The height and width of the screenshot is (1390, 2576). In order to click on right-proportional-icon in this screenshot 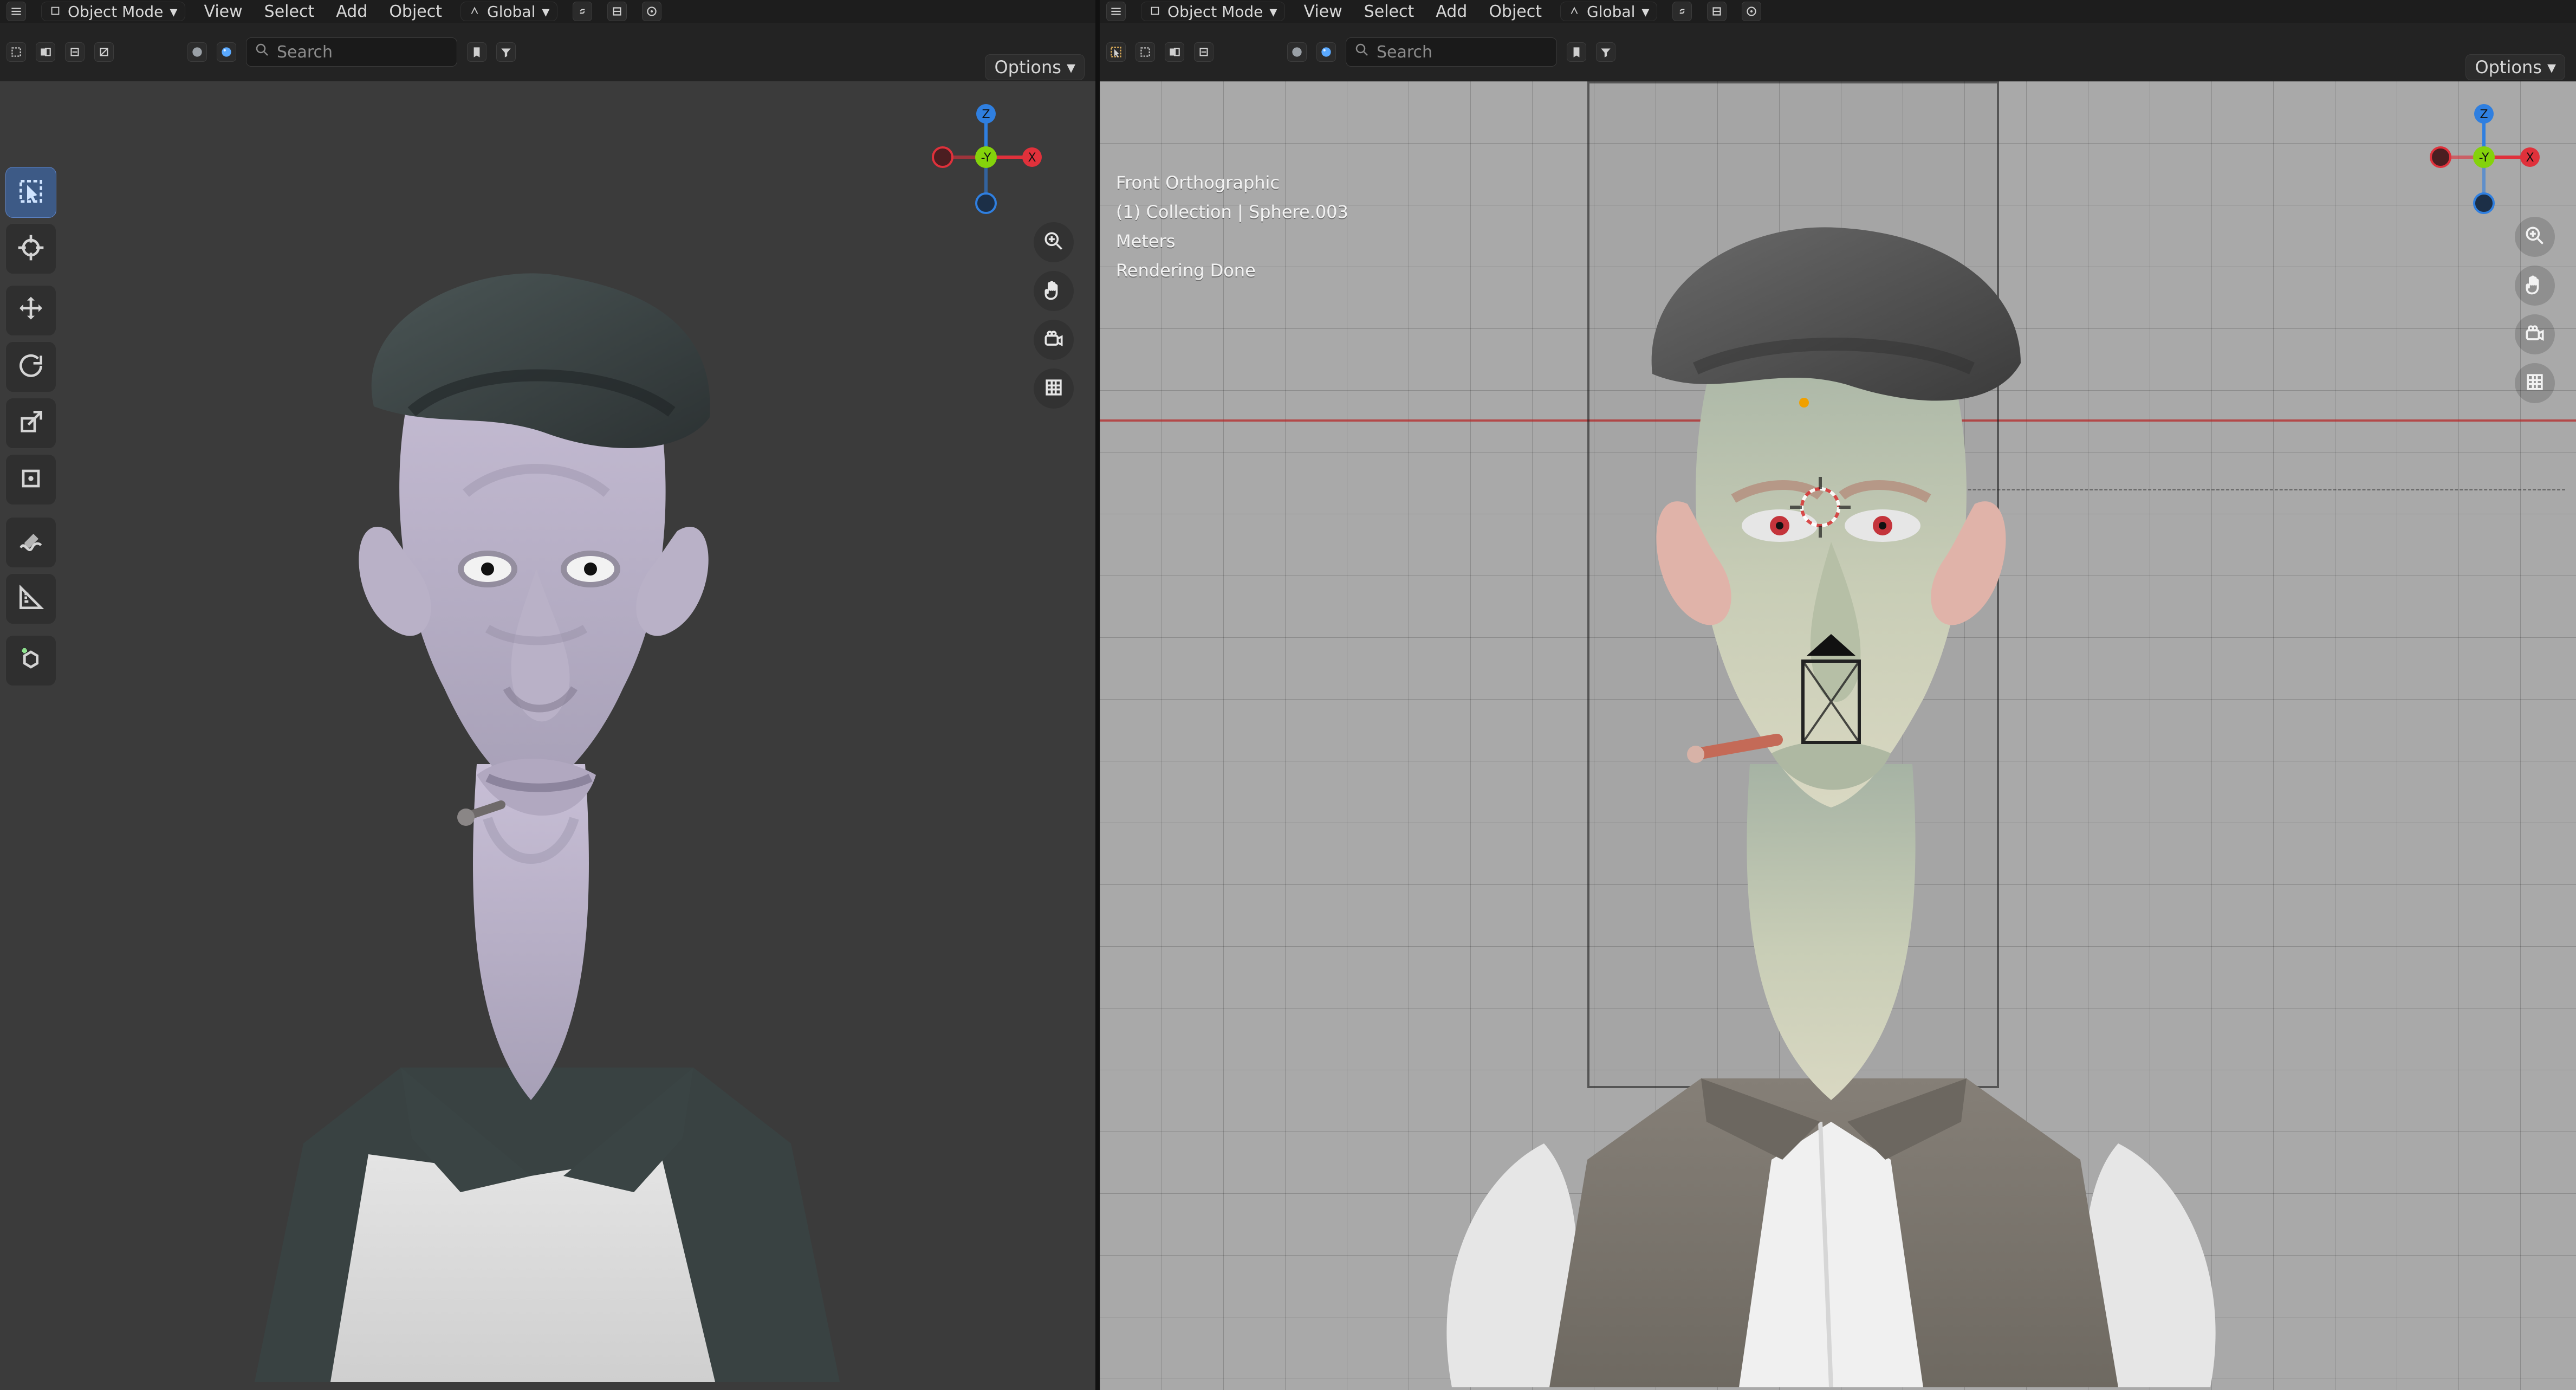, I will do `click(1752, 11)`.